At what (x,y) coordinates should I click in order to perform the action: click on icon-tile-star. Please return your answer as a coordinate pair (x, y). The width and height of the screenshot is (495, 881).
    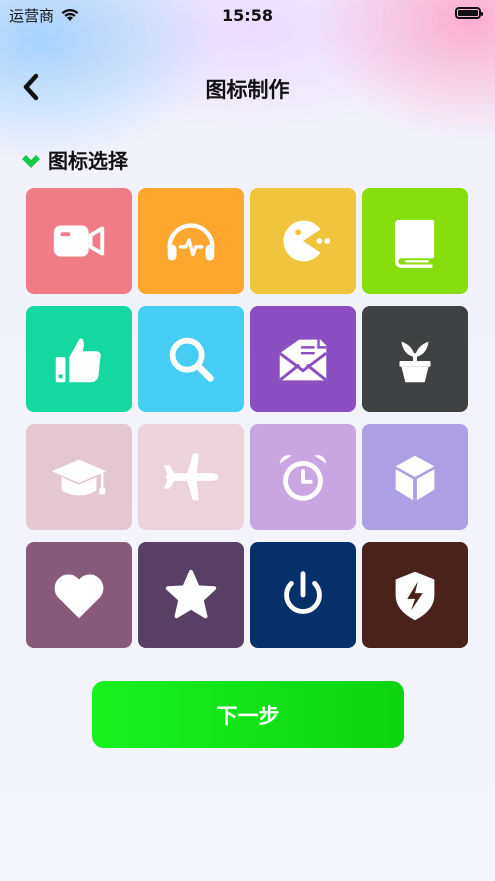
    Looking at the image, I should click on (191, 595).